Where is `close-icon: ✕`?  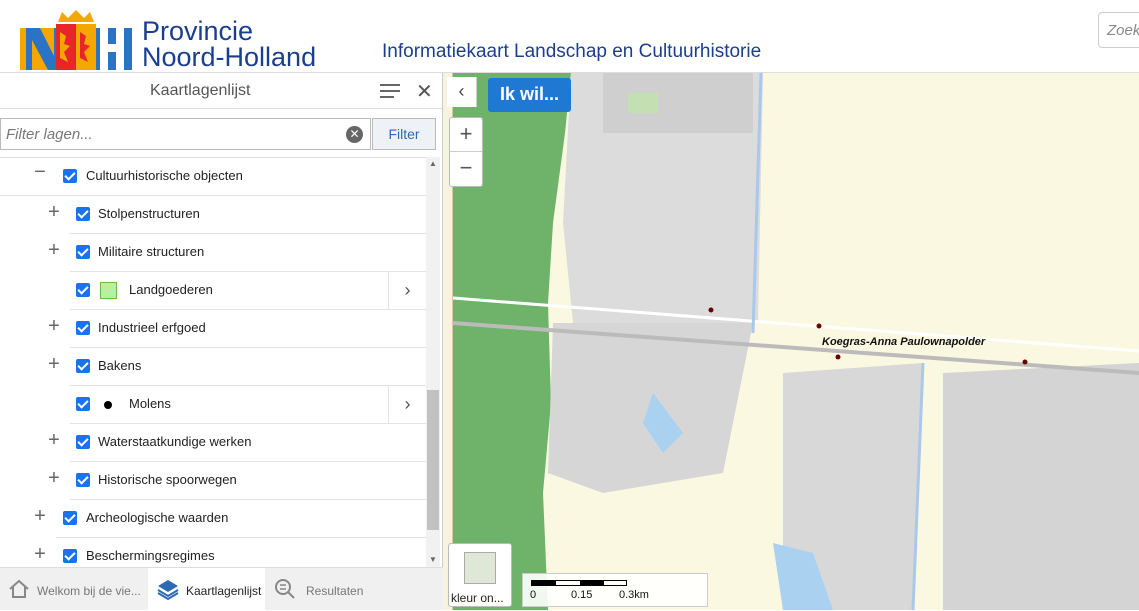 close-icon: ✕ is located at coordinates (424, 91).